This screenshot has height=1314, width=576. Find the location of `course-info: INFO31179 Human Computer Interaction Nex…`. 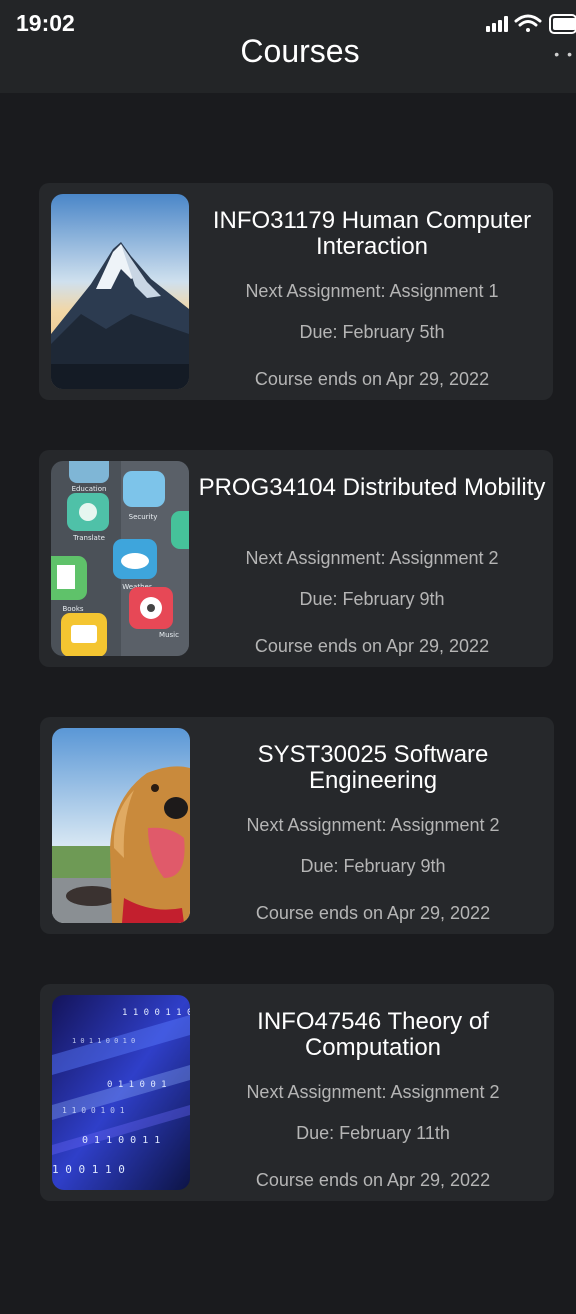

course-info: INFO31179 Human Computer Interaction Nex… is located at coordinates (372, 291).